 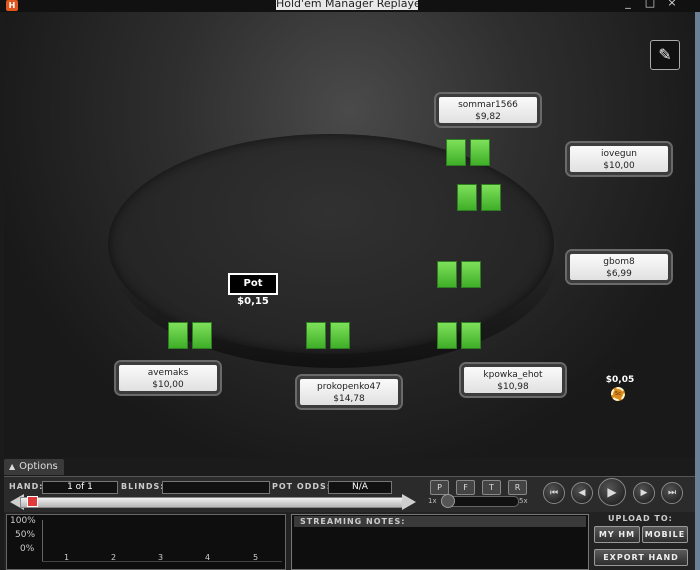 I want to click on player-name: avemaks, so click(x=168, y=373).